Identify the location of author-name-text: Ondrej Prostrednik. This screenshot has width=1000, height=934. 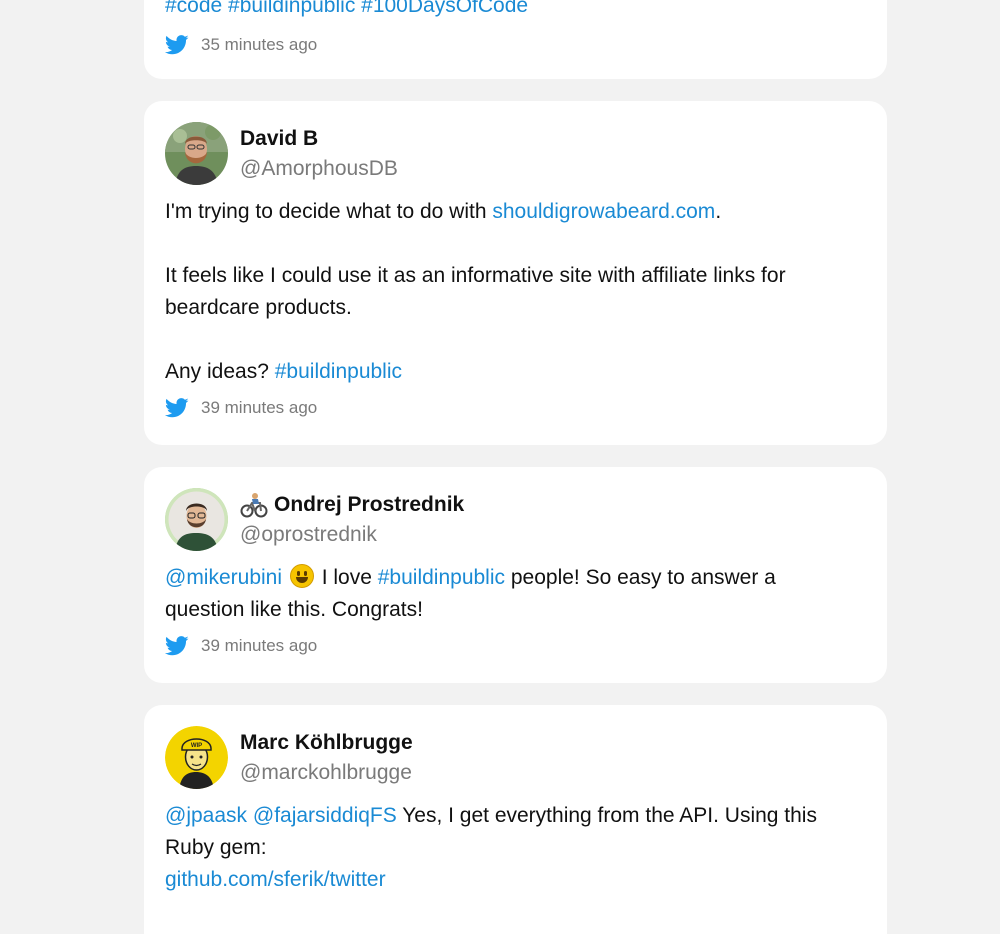
(369, 504).